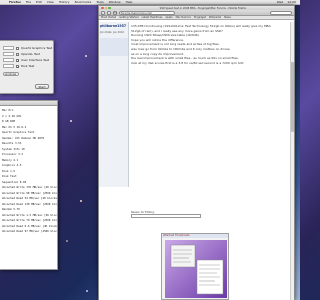 Image resolution: width=320 pixels, height=300 pixels. What do you see at coordinates (115, 12) in the screenshot?
I see `reload-icon: ↻` at bounding box center [115, 12].